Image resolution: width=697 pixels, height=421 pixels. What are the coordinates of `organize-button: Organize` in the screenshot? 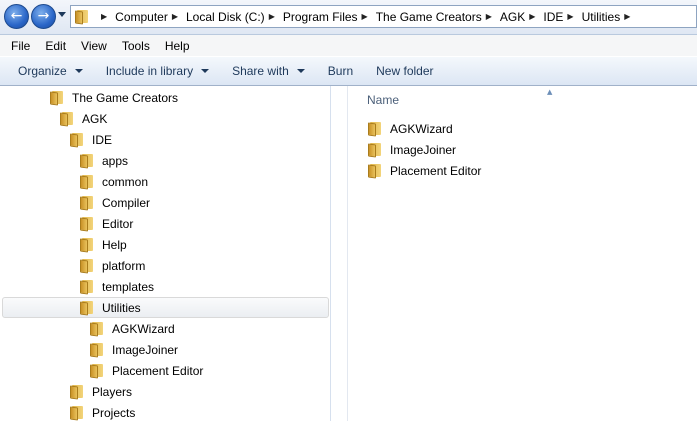 It's located at (50, 71).